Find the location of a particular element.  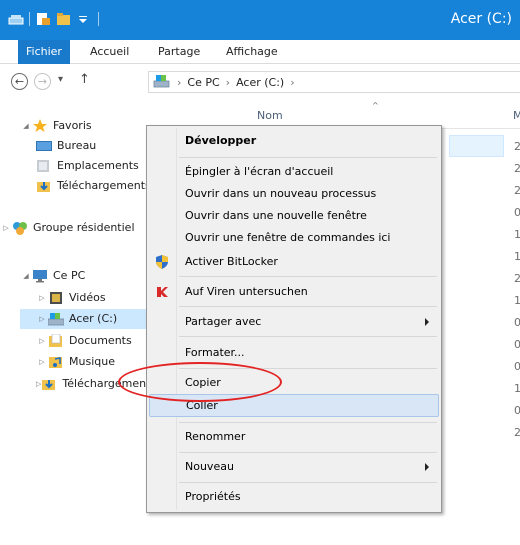

sort-ascending-icon: ^ is located at coordinates (375, 105).